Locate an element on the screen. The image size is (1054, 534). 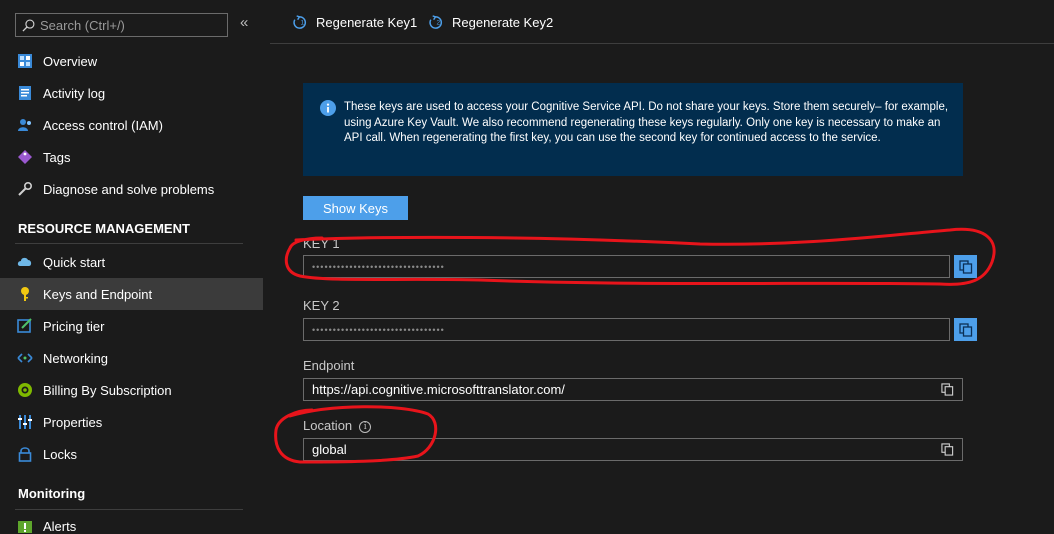
regenerate-key2-button: 2 Regenerate Key2 is located at coordinates (490, 22).